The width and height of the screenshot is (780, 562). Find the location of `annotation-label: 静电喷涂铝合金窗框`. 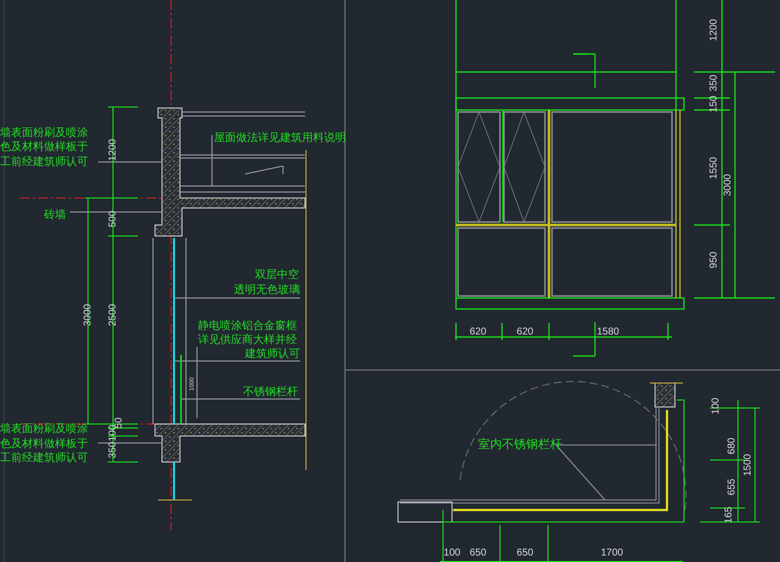

annotation-label: 静电喷涂铝合金窗框 is located at coordinates (247, 325).